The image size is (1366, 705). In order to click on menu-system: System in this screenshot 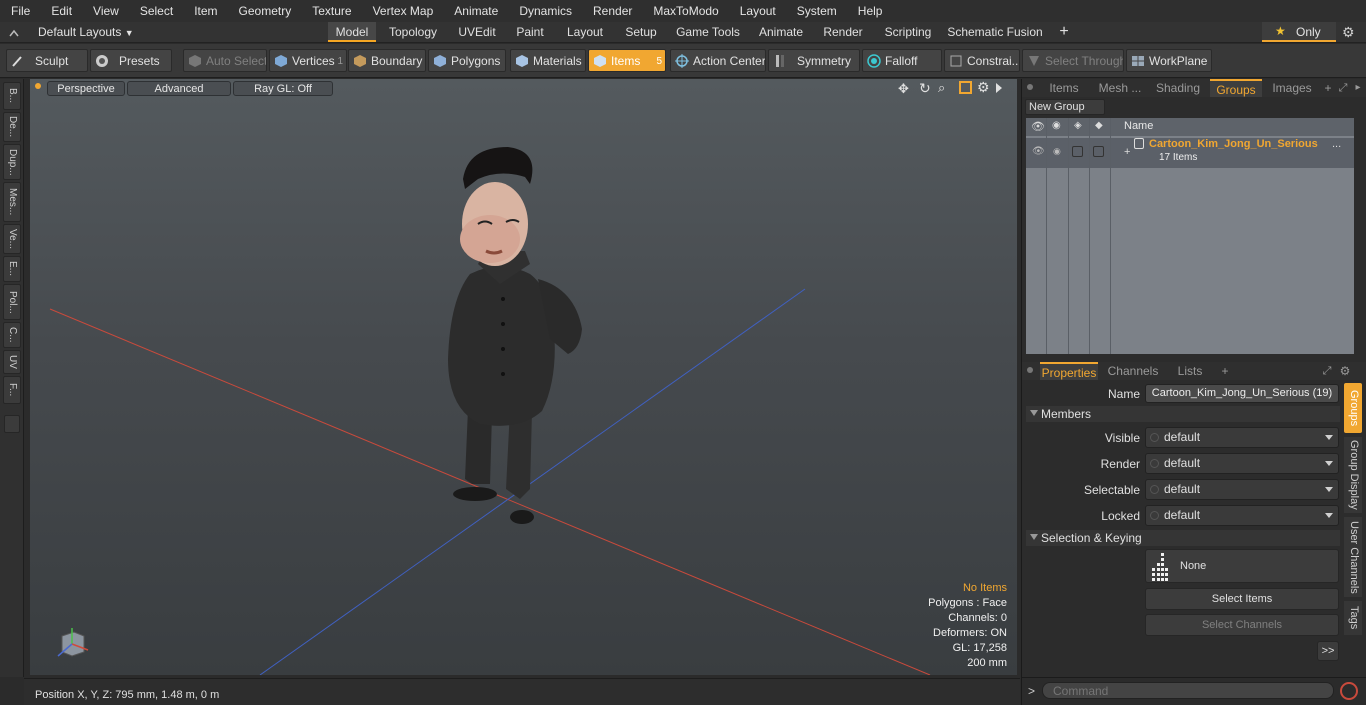, I will do `click(816, 11)`.